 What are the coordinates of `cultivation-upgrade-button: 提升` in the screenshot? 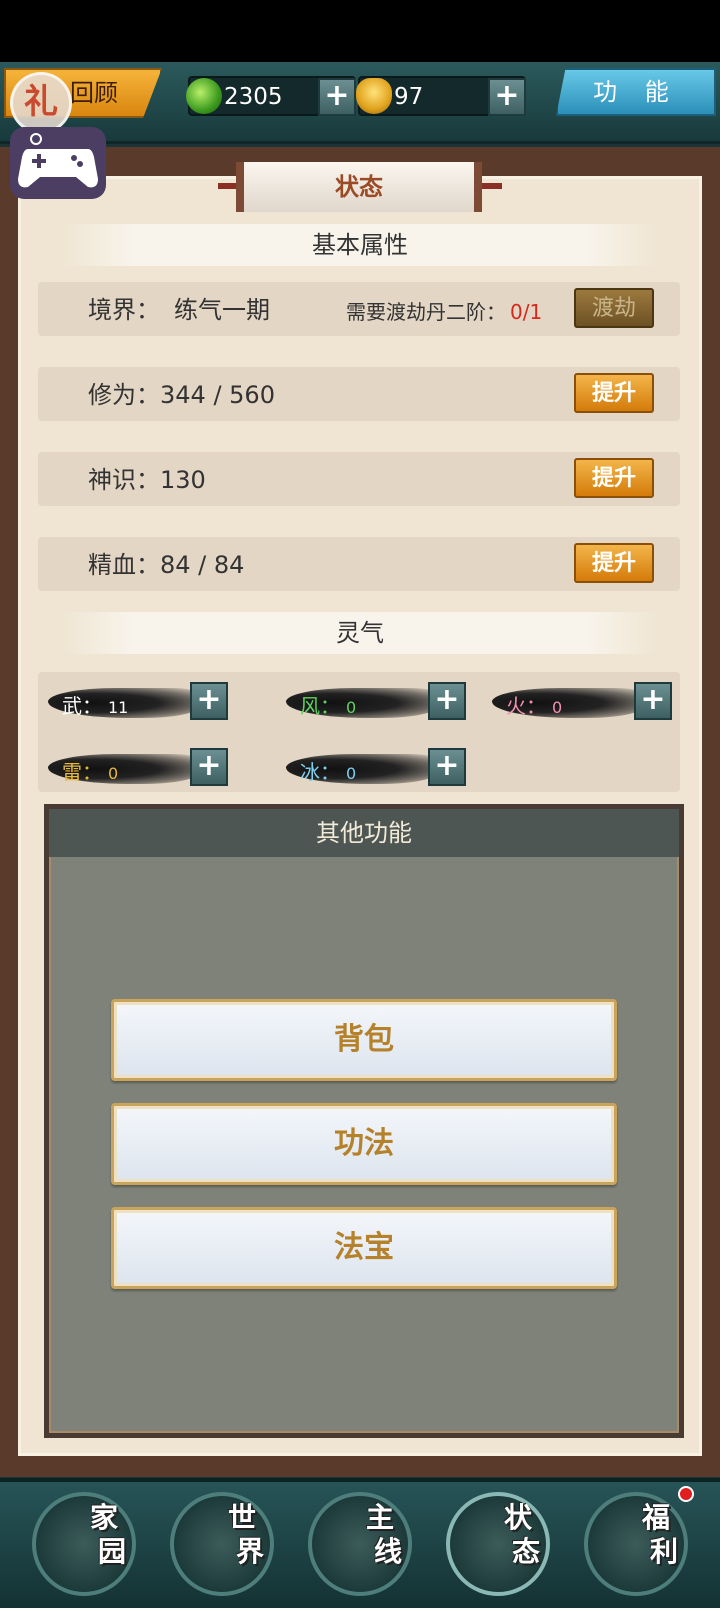 It's located at (614, 393).